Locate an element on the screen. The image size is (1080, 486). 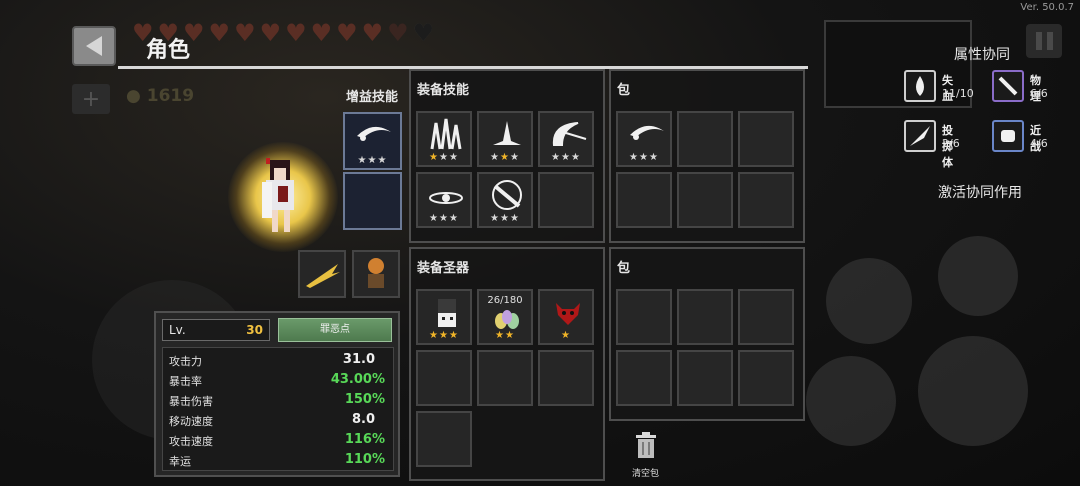
skill-slot-3: ★★★ is located at coordinates (566, 139).